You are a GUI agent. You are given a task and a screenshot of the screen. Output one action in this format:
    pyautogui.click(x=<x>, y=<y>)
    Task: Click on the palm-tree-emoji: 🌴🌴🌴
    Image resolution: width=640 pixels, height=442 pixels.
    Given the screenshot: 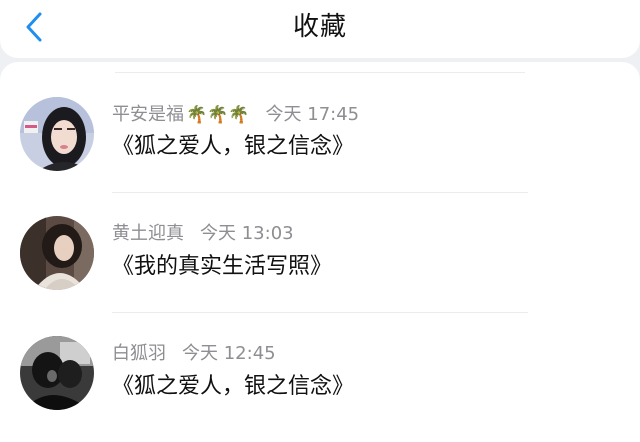 What is the action you would take?
    pyautogui.click(x=218, y=115)
    